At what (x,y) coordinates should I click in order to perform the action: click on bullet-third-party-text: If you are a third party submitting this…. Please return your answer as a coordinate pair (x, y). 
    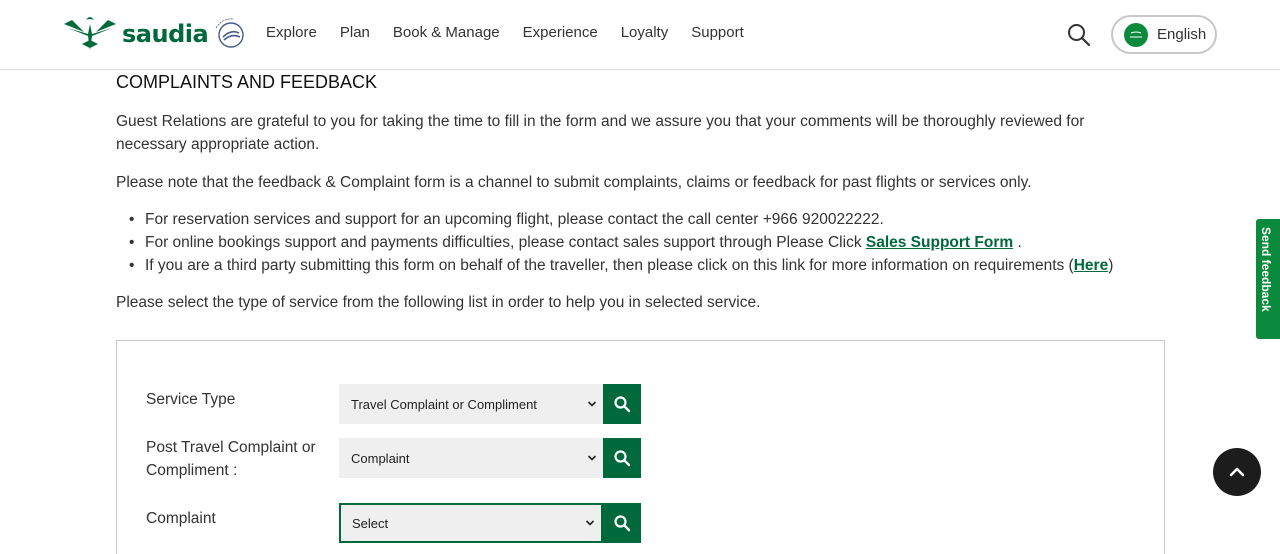
    Looking at the image, I should click on (609, 265).